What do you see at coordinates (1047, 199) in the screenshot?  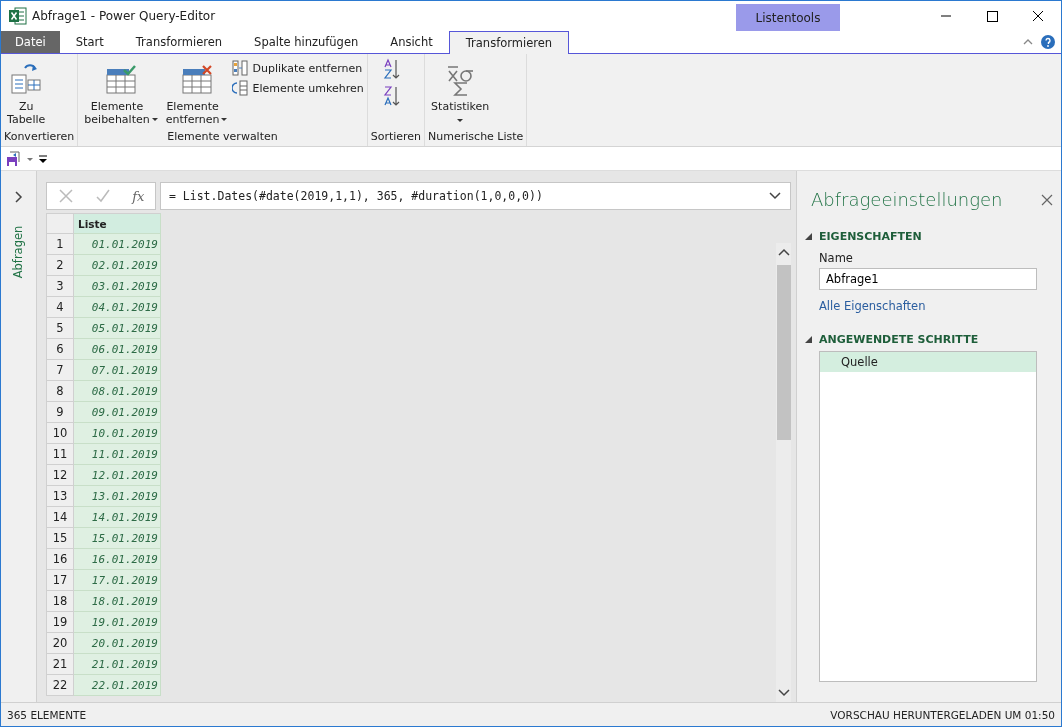 I see `close-icon` at bounding box center [1047, 199].